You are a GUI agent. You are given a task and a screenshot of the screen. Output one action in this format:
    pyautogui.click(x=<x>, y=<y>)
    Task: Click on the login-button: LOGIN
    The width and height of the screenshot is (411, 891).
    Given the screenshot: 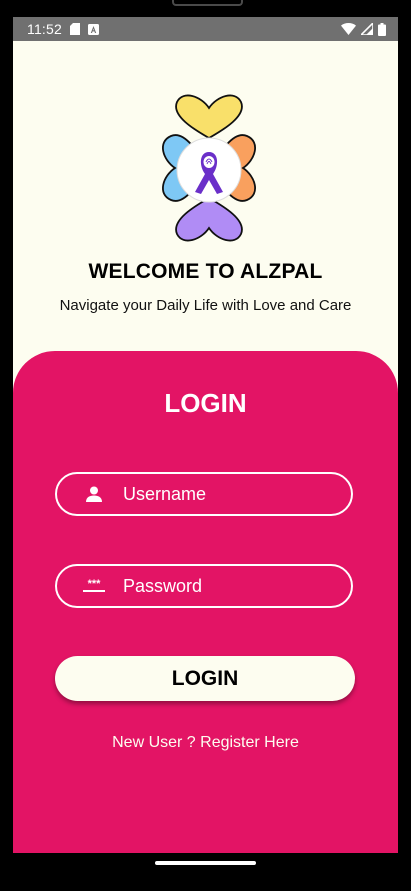 What is the action you would take?
    pyautogui.click(x=205, y=678)
    